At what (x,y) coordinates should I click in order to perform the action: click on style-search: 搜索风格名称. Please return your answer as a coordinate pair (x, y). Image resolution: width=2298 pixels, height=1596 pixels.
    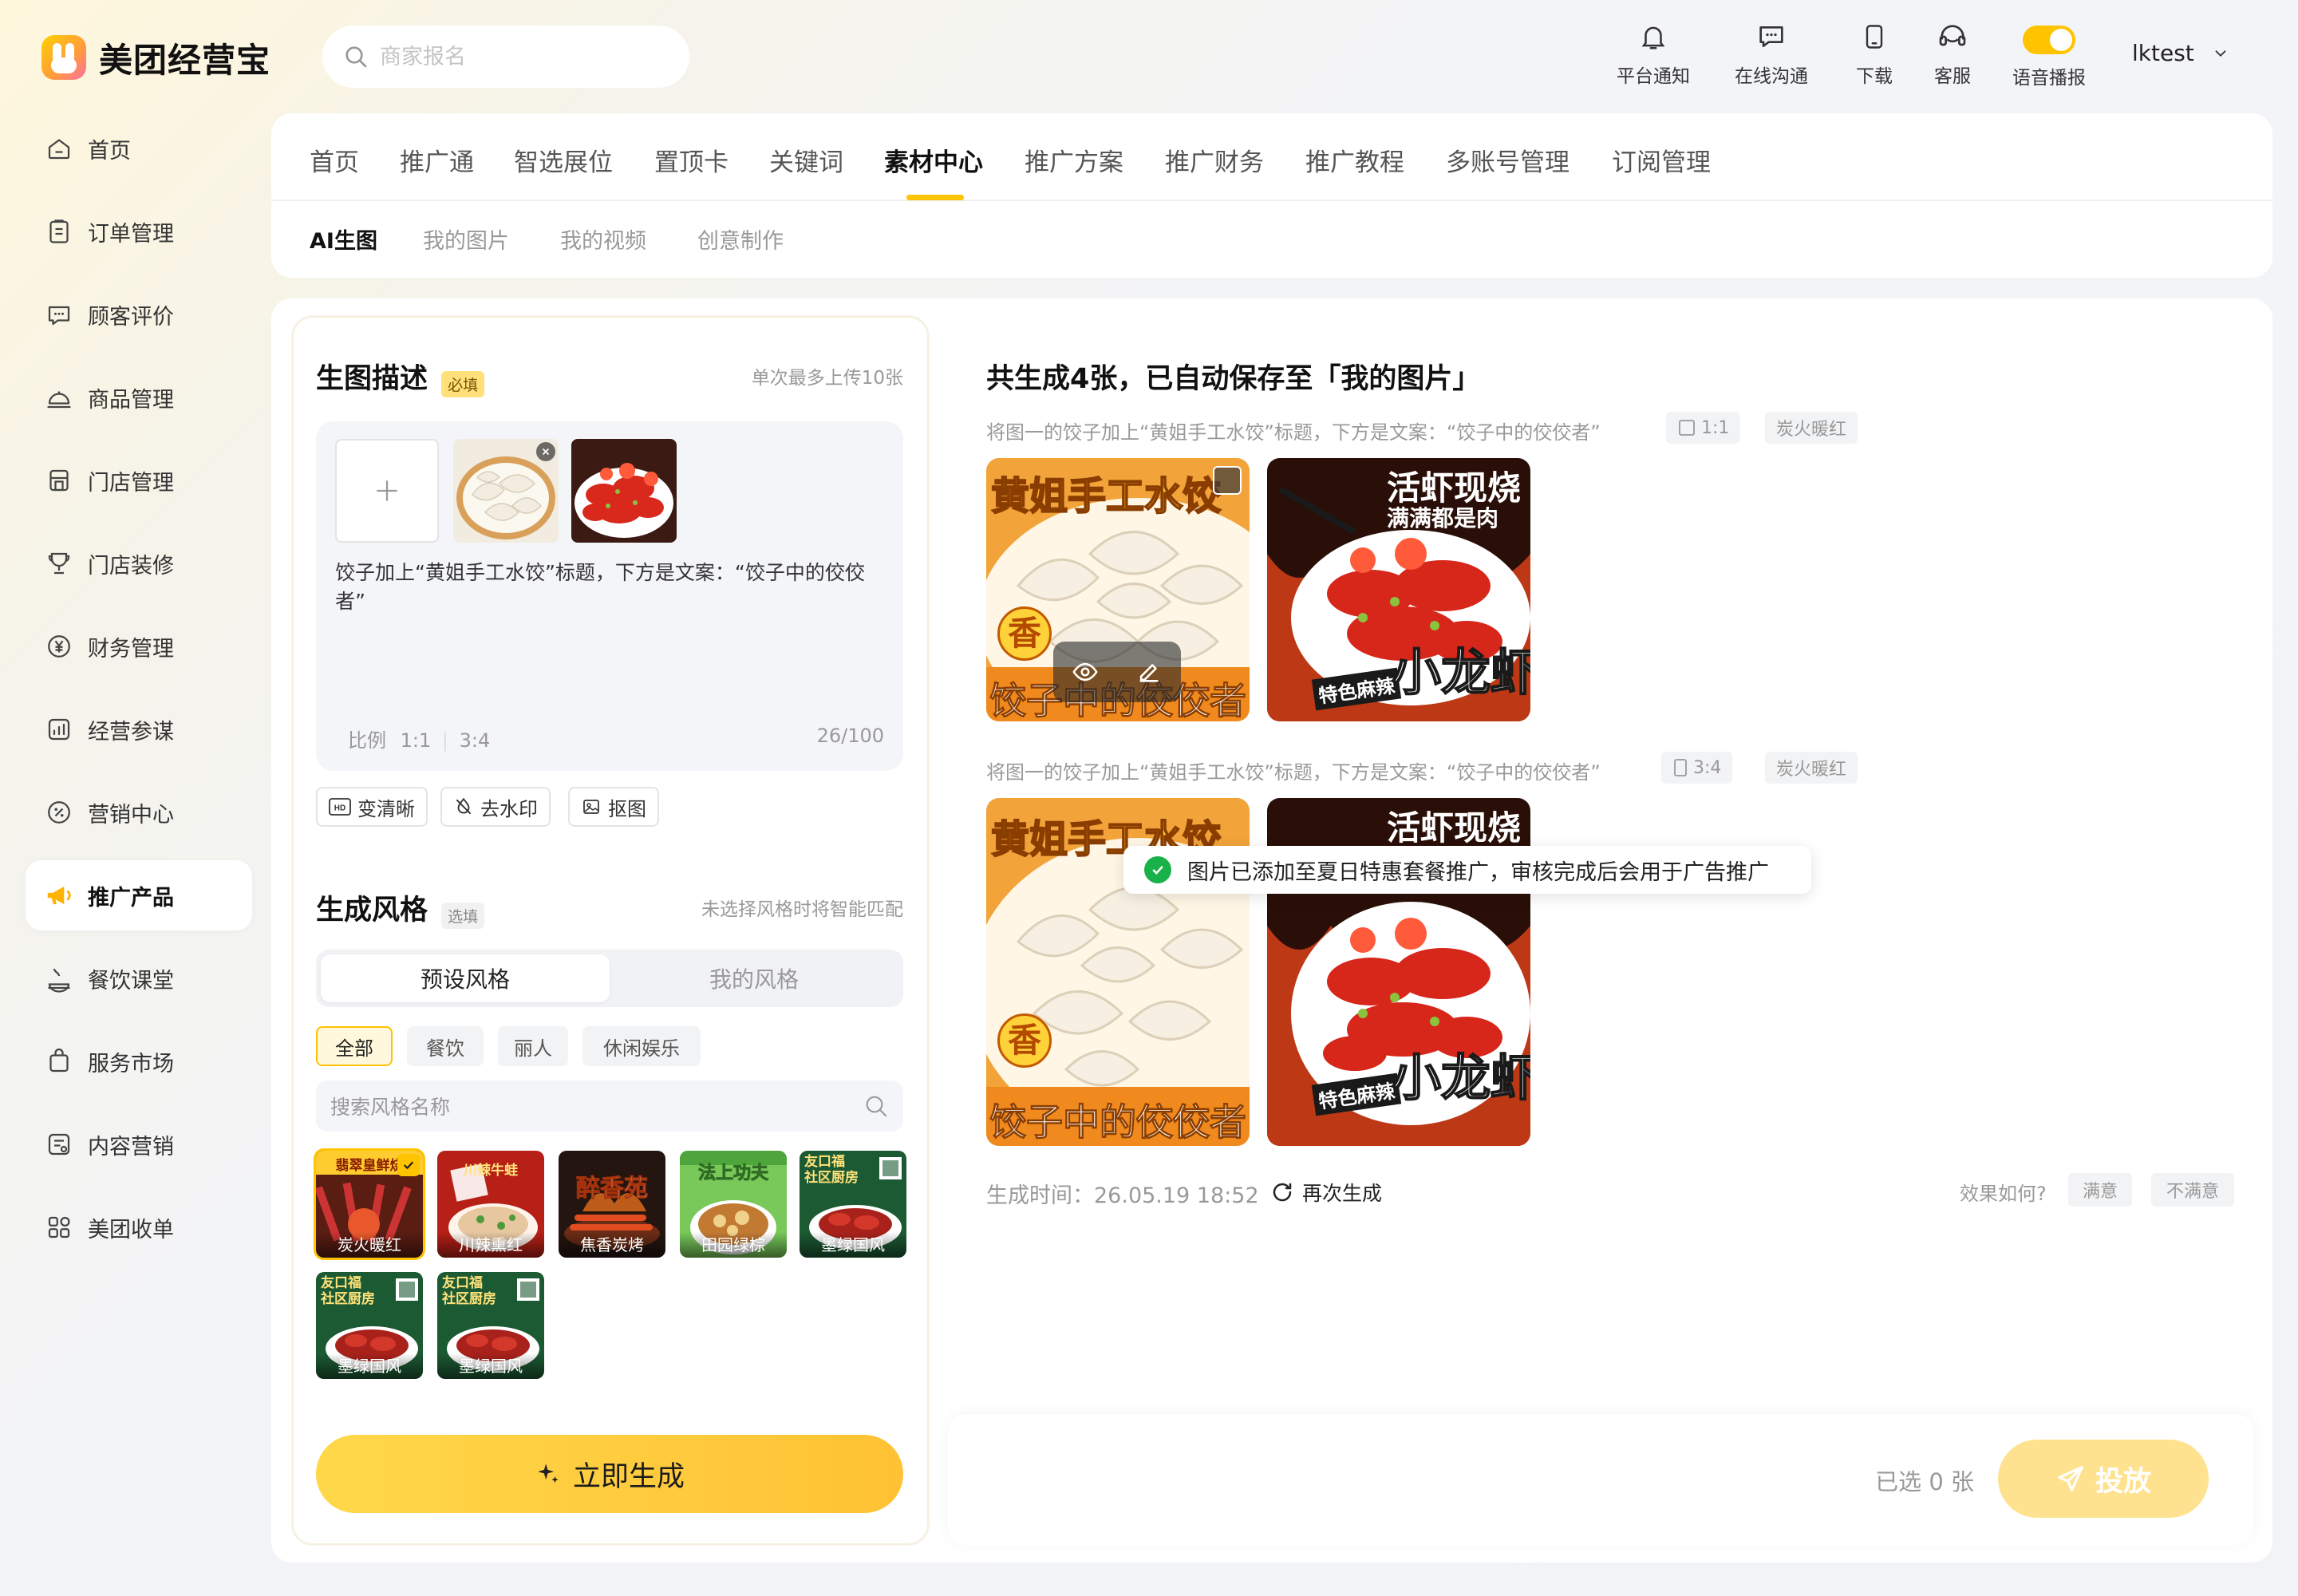
    Looking at the image, I should click on (610, 1106).